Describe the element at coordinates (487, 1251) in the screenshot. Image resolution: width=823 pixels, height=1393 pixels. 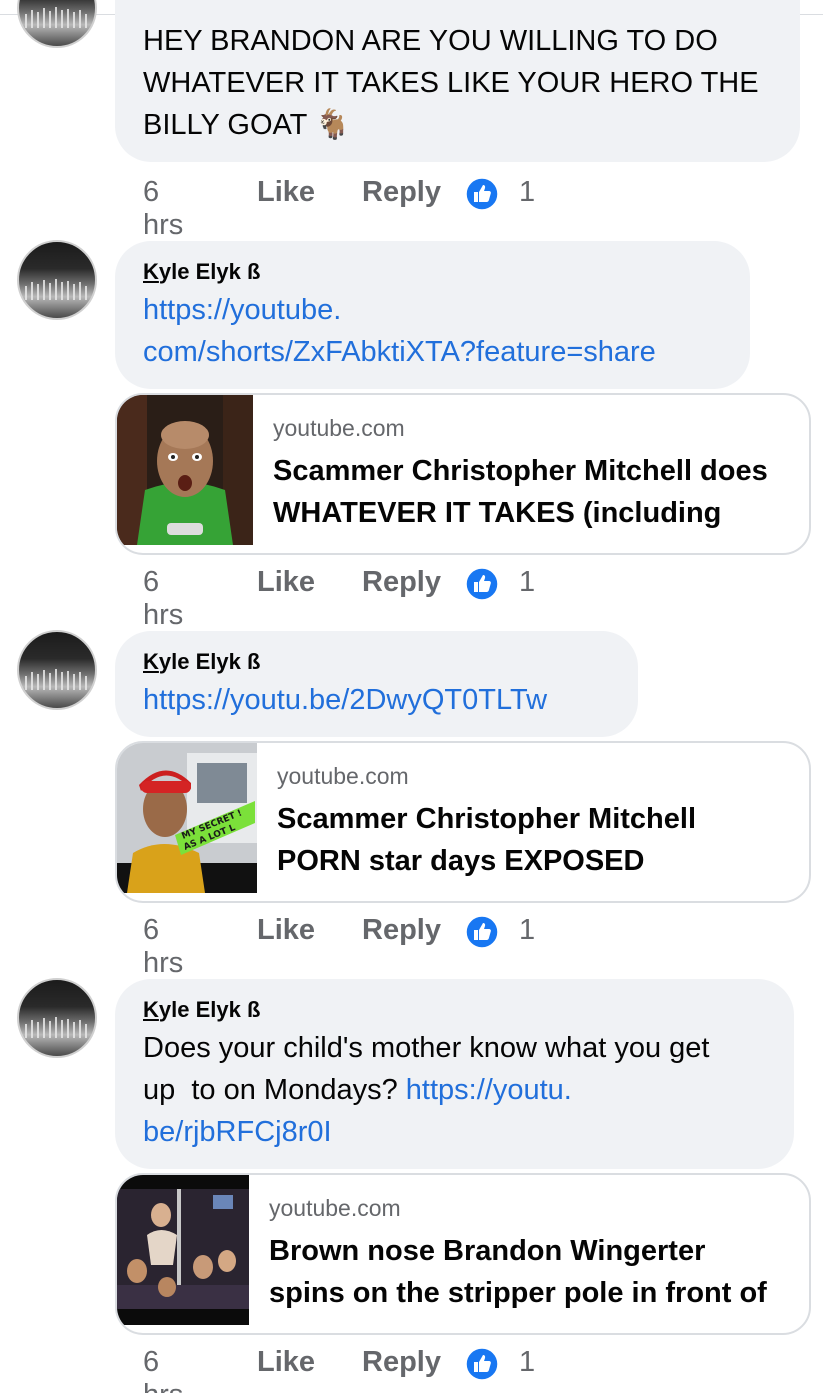
I see `link-title-line: Brown nose Brandon Wingerter` at that location.